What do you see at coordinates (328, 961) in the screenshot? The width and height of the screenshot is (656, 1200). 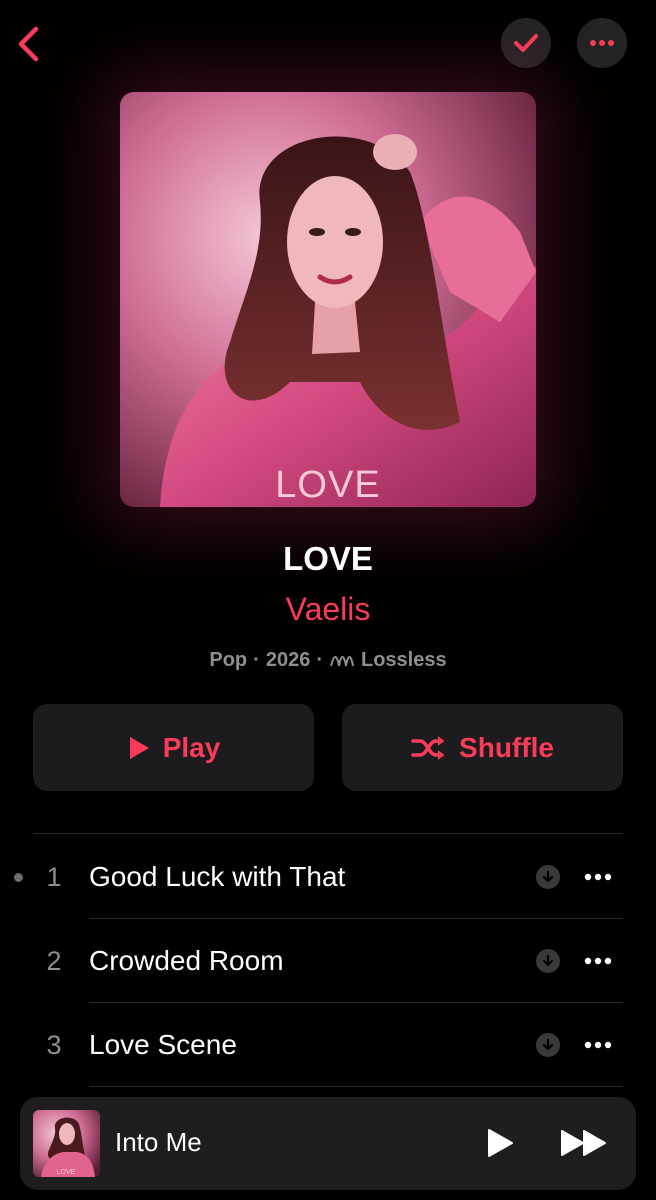 I see `track-row: 2 Crowded Room` at bounding box center [328, 961].